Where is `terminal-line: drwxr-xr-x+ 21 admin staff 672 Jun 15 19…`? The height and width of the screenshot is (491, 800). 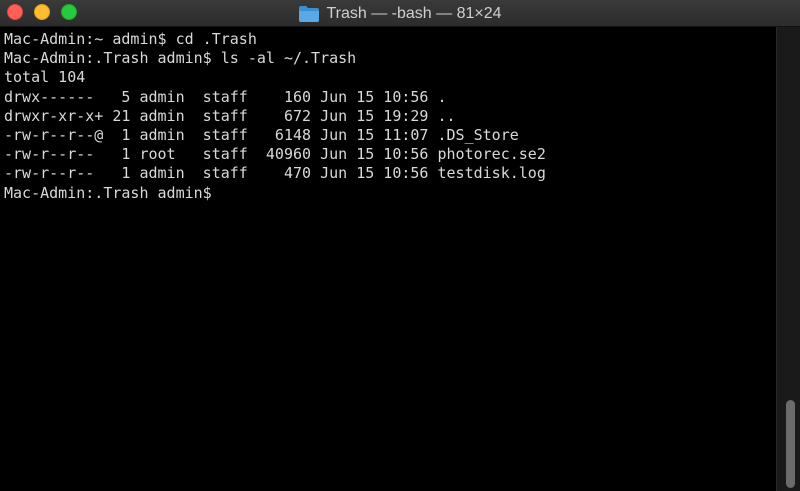
terminal-line: drwxr-xr-x+ 21 admin staff 672 Jun 15 19… is located at coordinates (230, 115).